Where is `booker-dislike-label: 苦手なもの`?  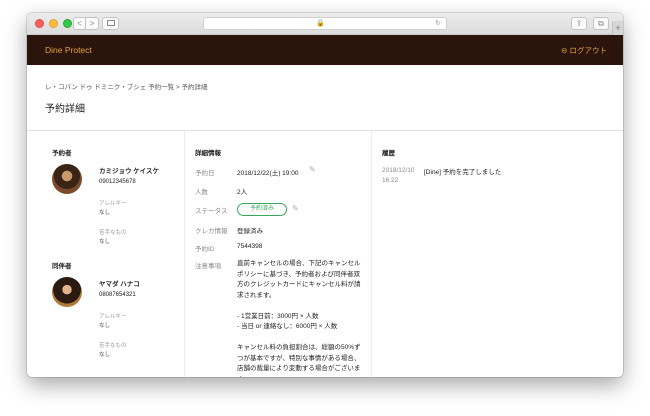
booker-dislike-label: 苦手なもの is located at coordinates (113, 233).